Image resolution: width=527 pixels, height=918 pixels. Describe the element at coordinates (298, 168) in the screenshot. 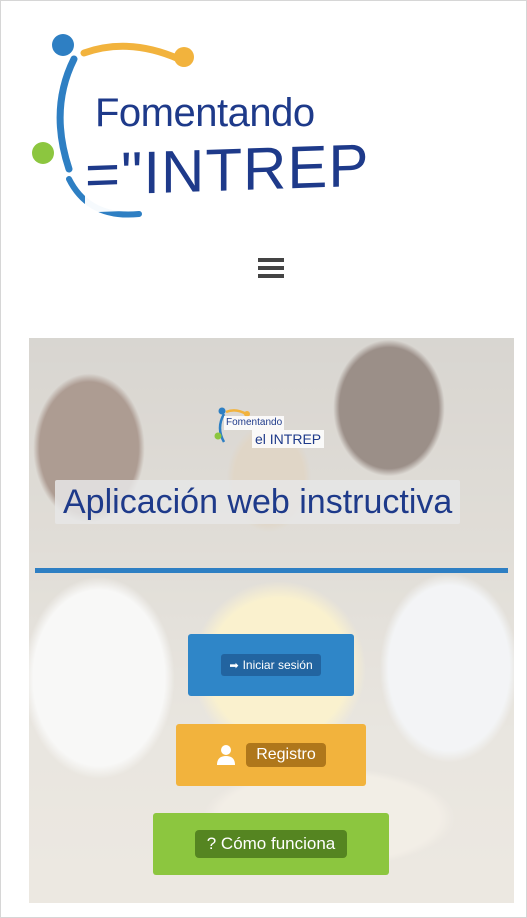

I see `logo-text-line2: ="INTREP` at that location.